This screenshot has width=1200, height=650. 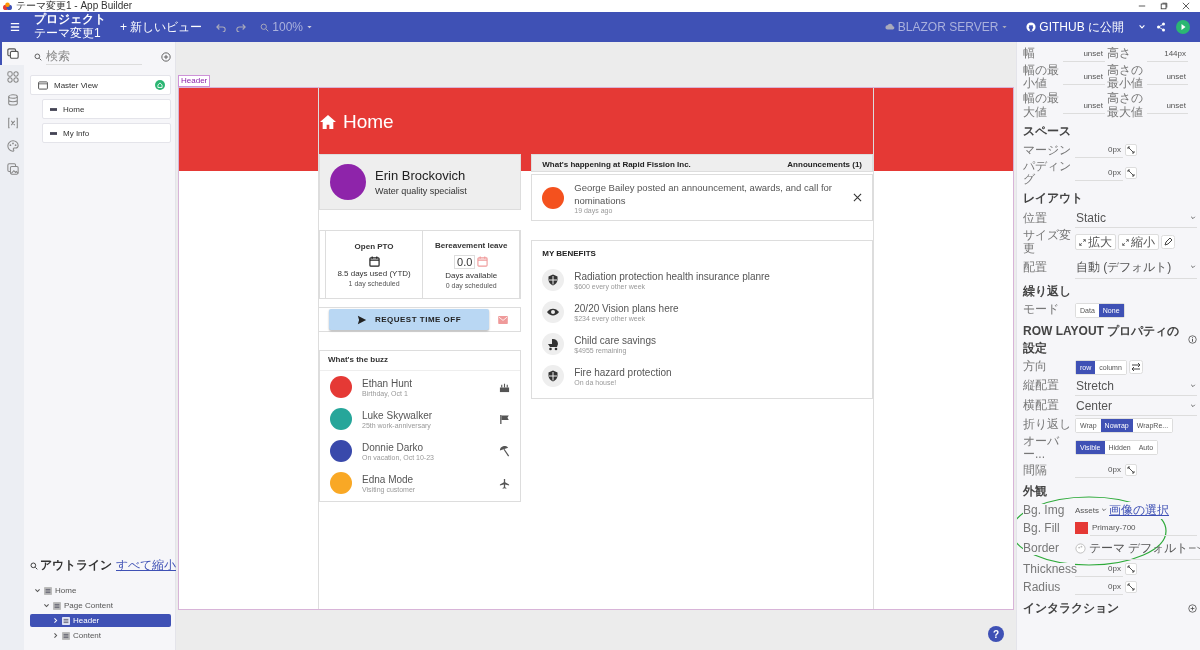 I want to click on color-field: Primary-700, so click(x=1143, y=528).